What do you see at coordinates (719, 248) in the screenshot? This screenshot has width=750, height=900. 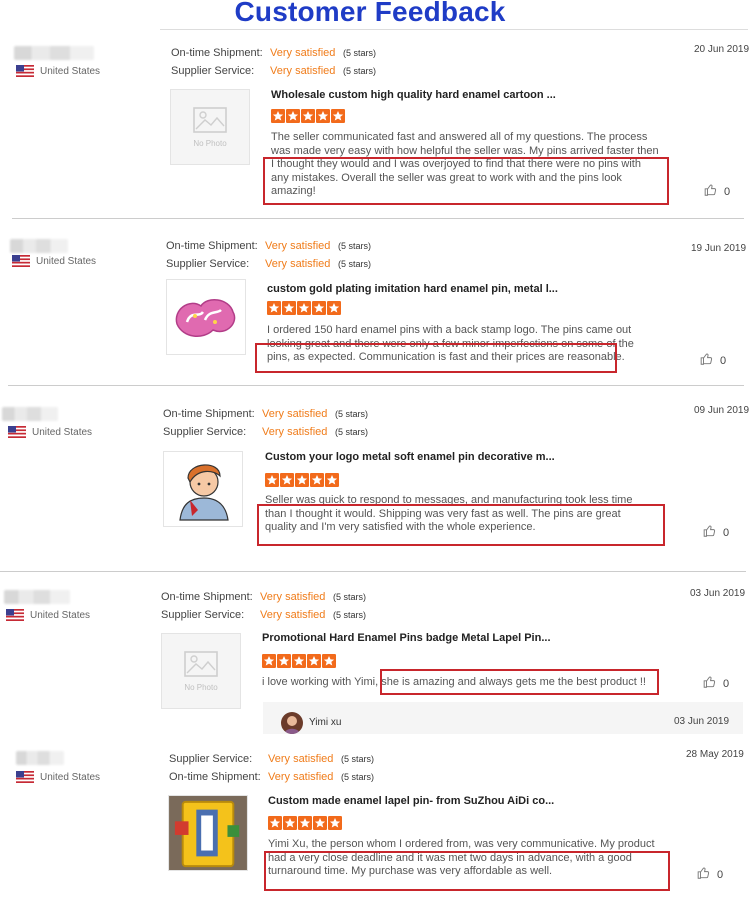 I see `review-date: 19 Jun 2019` at bounding box center [719, 248].